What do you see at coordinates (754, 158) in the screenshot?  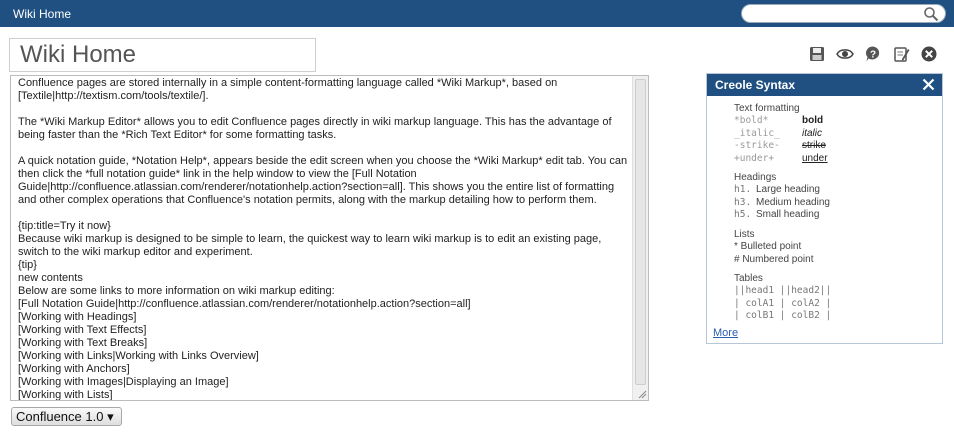 I see `syntax-markup: +under+` at bounding box center [754, 158].